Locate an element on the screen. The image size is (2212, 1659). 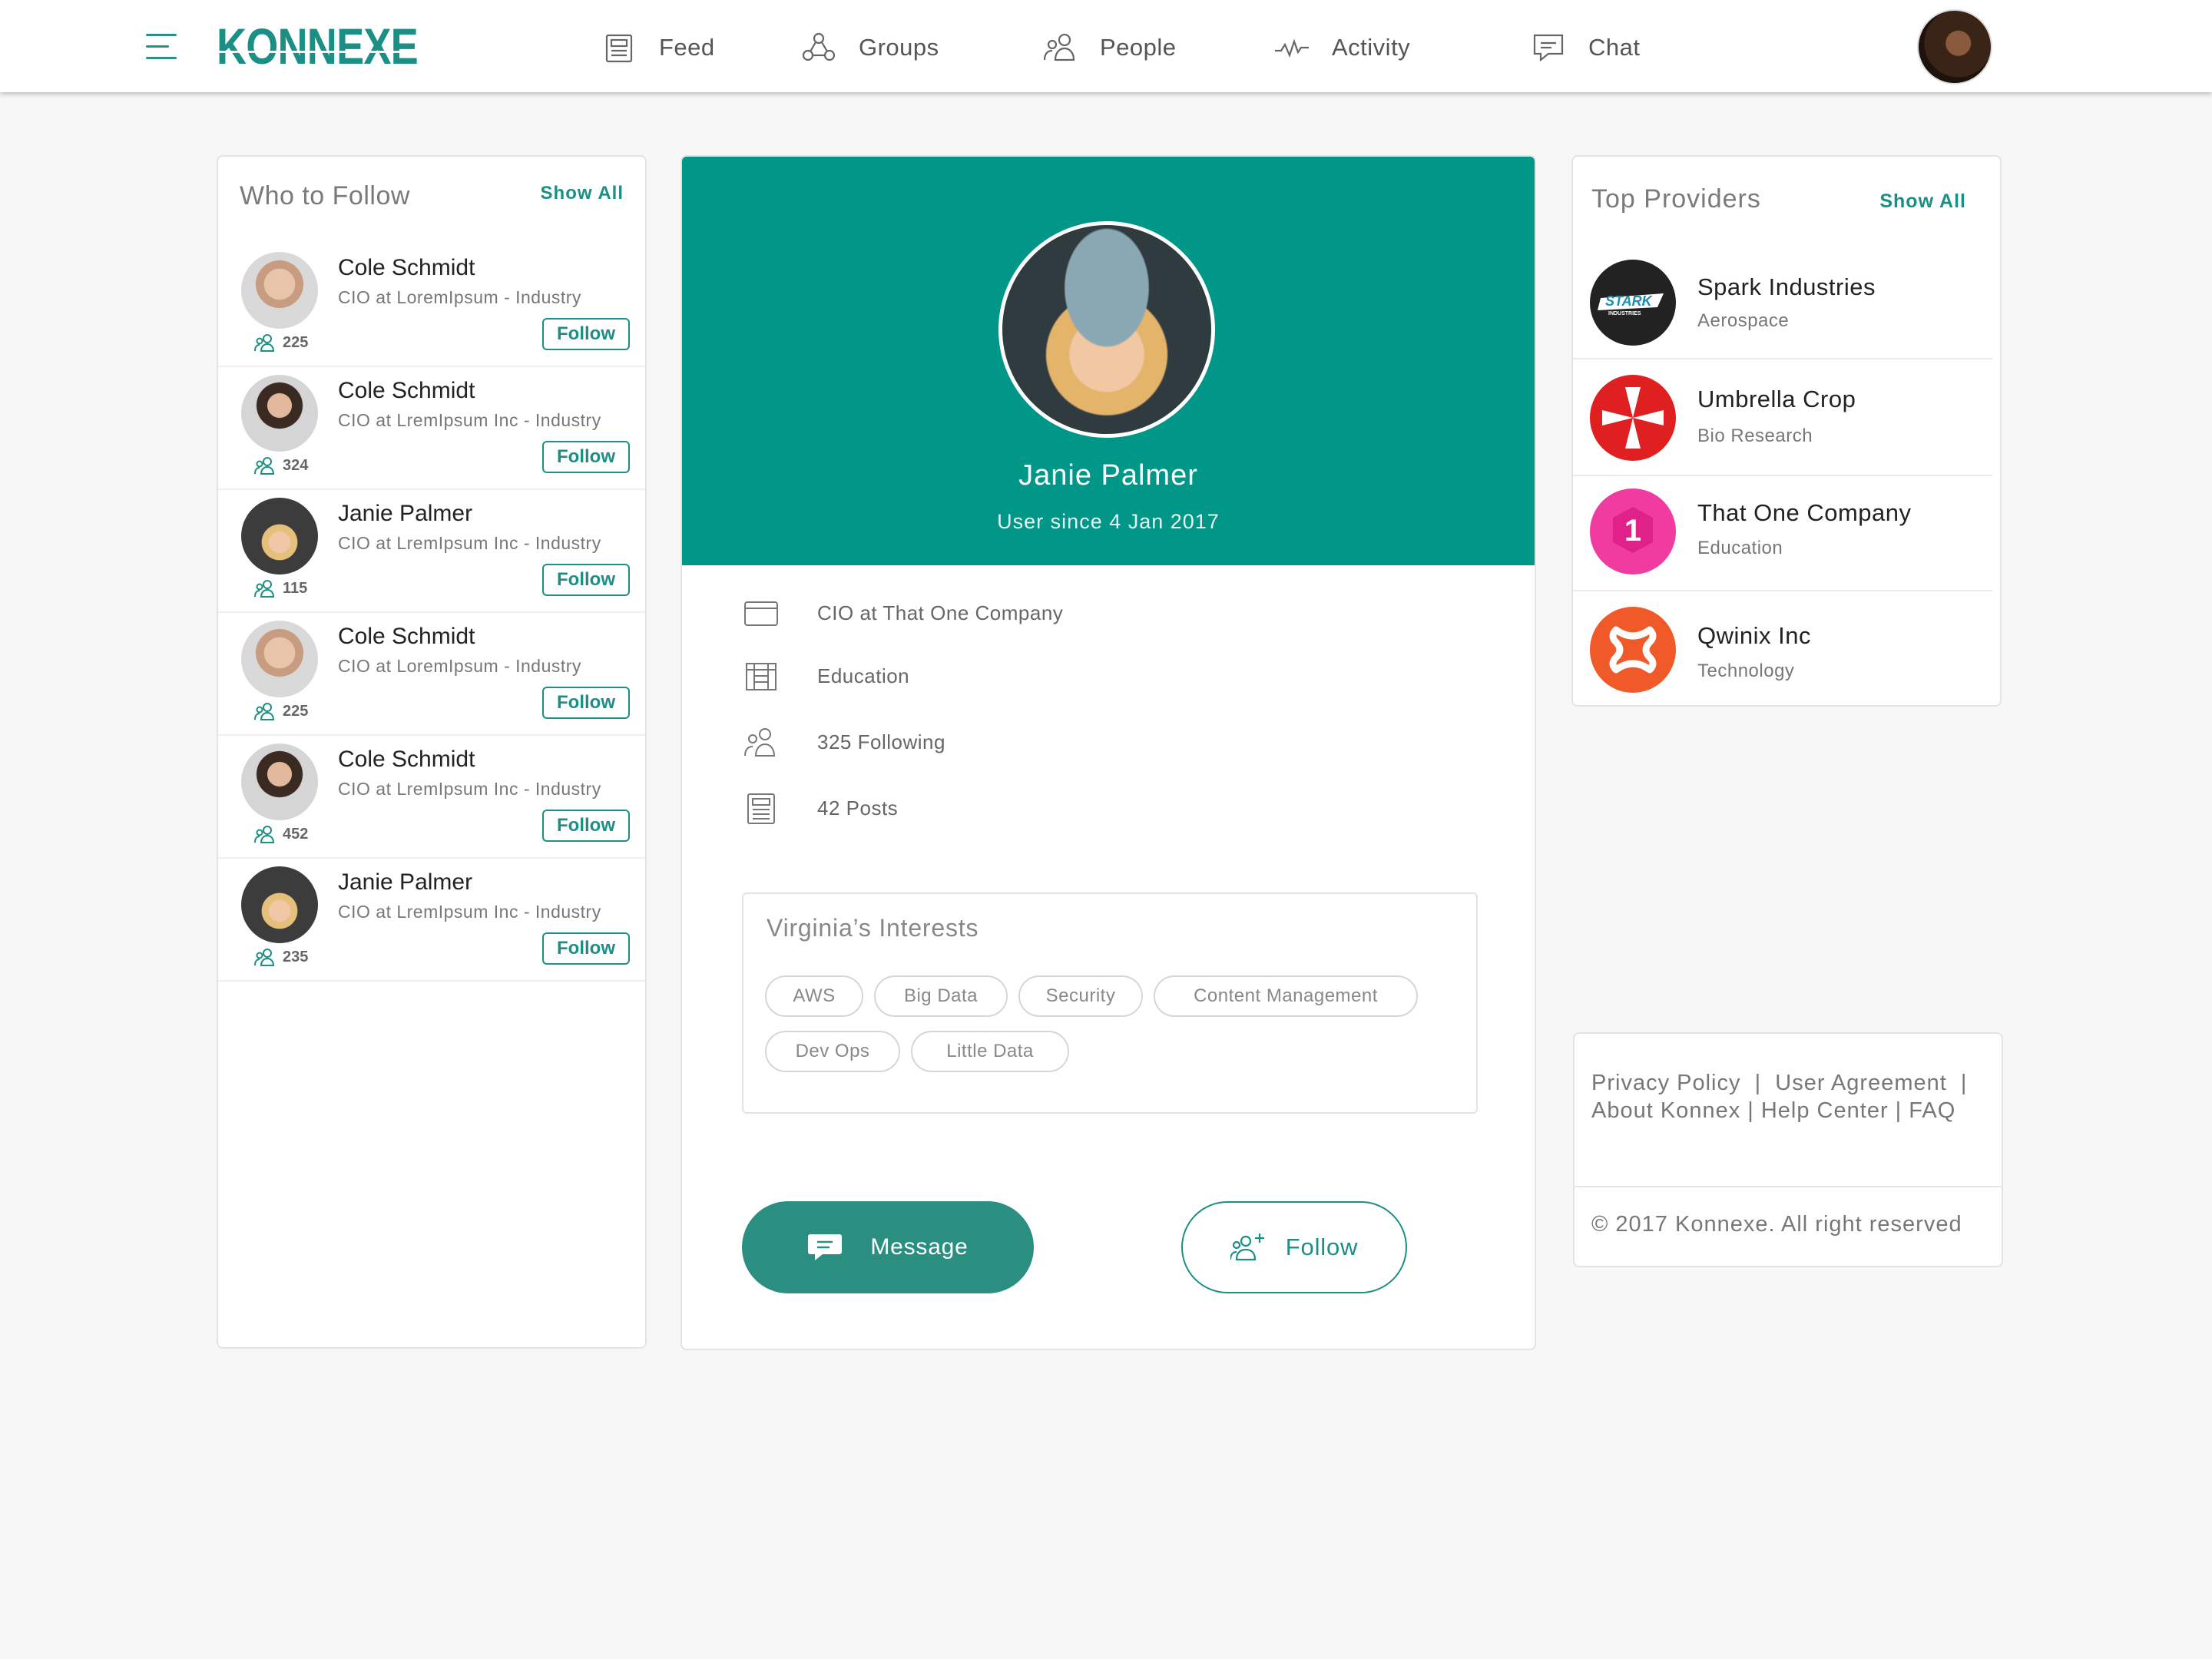
briefcase-icon is located at coordinates (761, 613).